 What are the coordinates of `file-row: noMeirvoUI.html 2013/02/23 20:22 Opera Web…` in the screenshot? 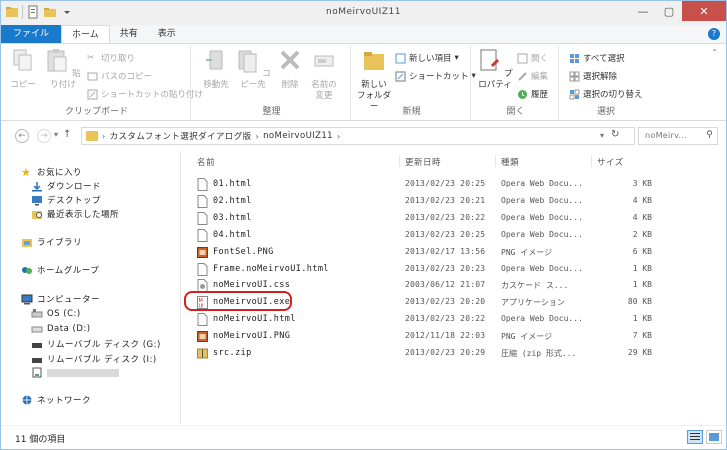 It's located at (424, 319).